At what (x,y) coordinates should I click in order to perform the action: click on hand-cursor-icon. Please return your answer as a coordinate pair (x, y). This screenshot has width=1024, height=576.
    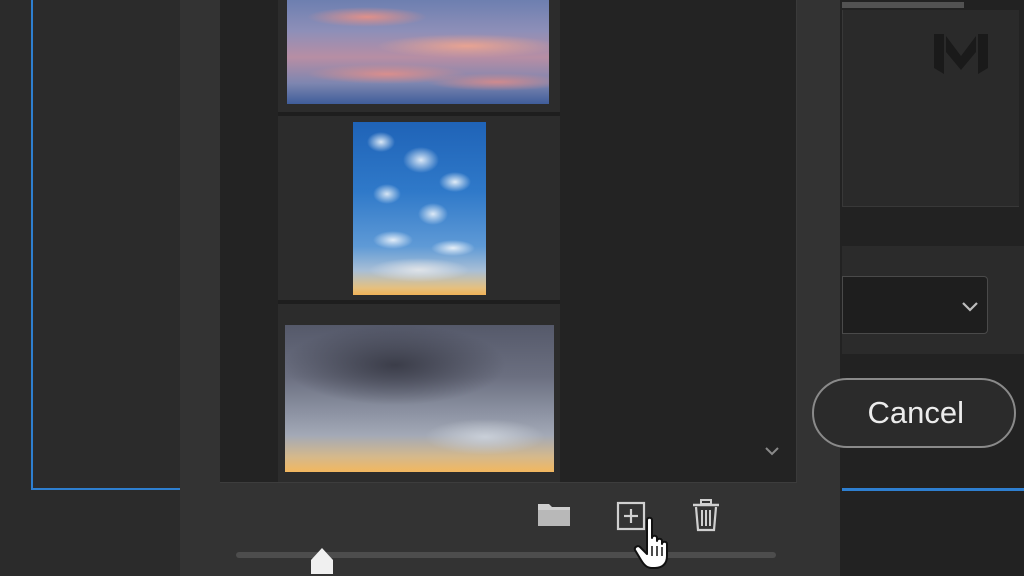
    Looking at the image, I should click on (650, 542).